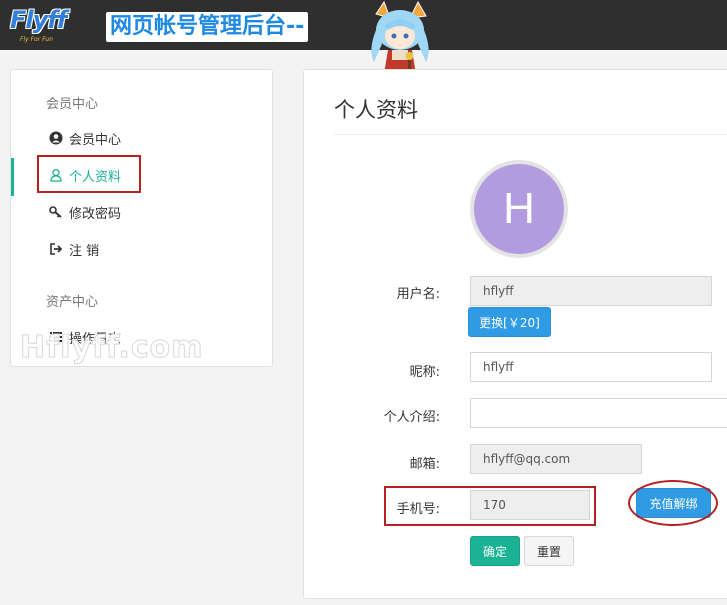 The image size is (727, 605). I want to click on sign-out-icon, so click(56, 249).